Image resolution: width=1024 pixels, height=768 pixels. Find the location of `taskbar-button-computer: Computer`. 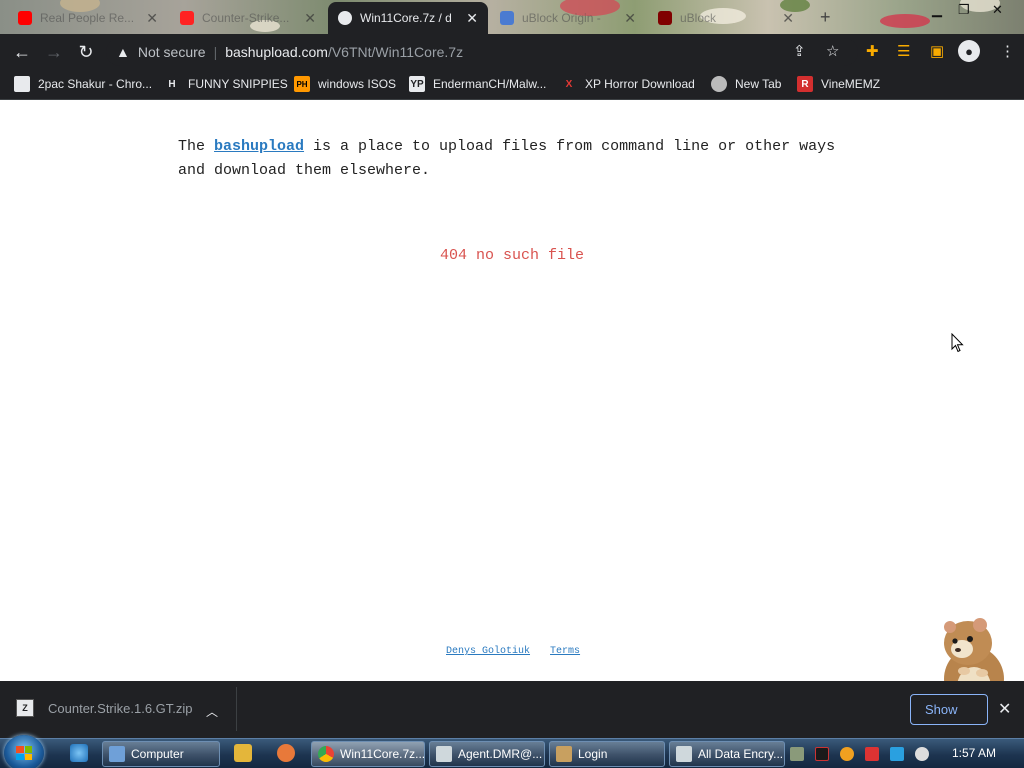

taskbar-button-computer: Computer is located at coordinates (161, 754).